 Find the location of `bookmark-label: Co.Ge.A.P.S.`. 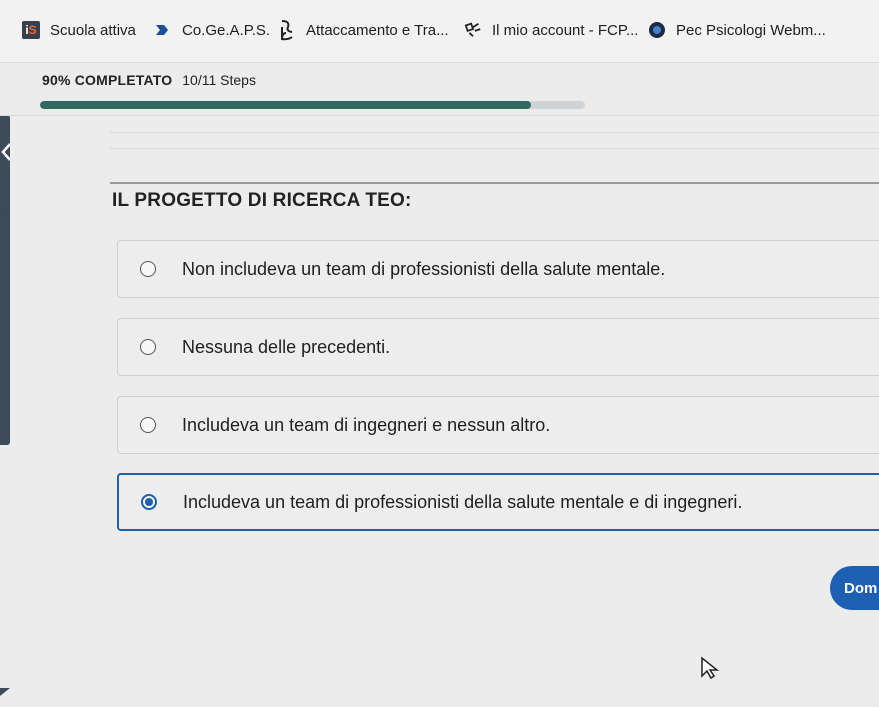

bookmark-label: Co.Ge.A.P.S. is located at coordinates (226, 30).